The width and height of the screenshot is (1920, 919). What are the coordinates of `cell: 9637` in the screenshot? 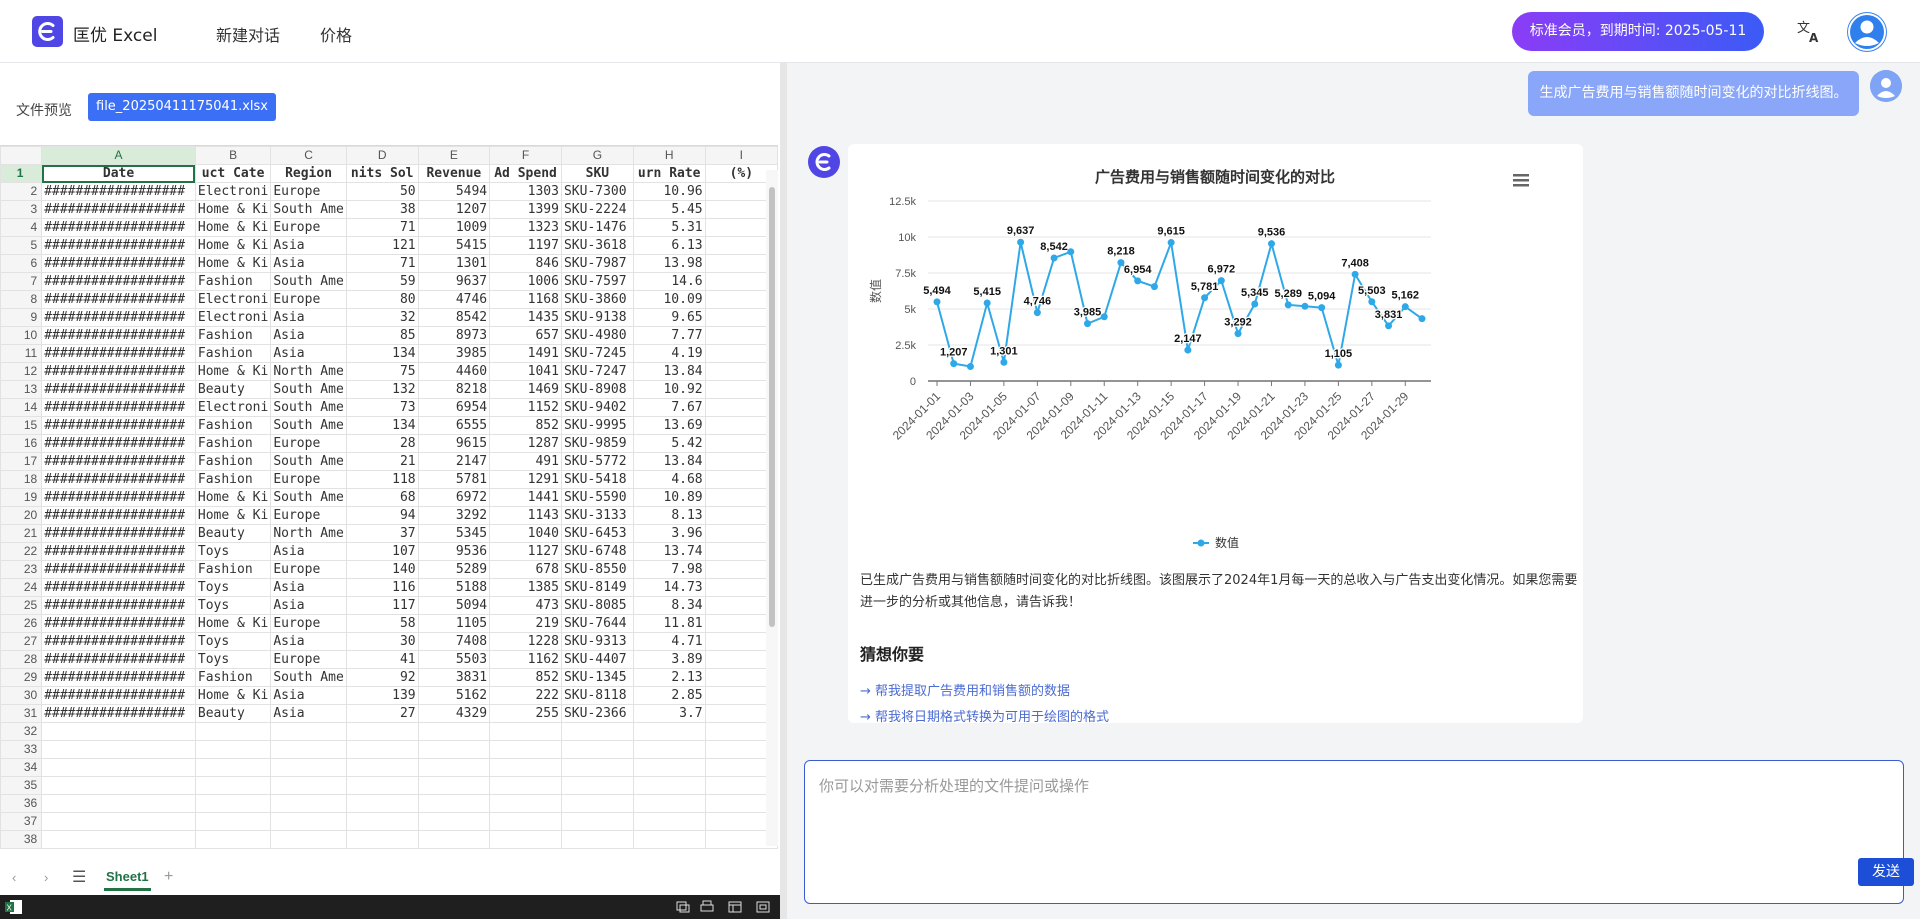 It's located at (454, 281).